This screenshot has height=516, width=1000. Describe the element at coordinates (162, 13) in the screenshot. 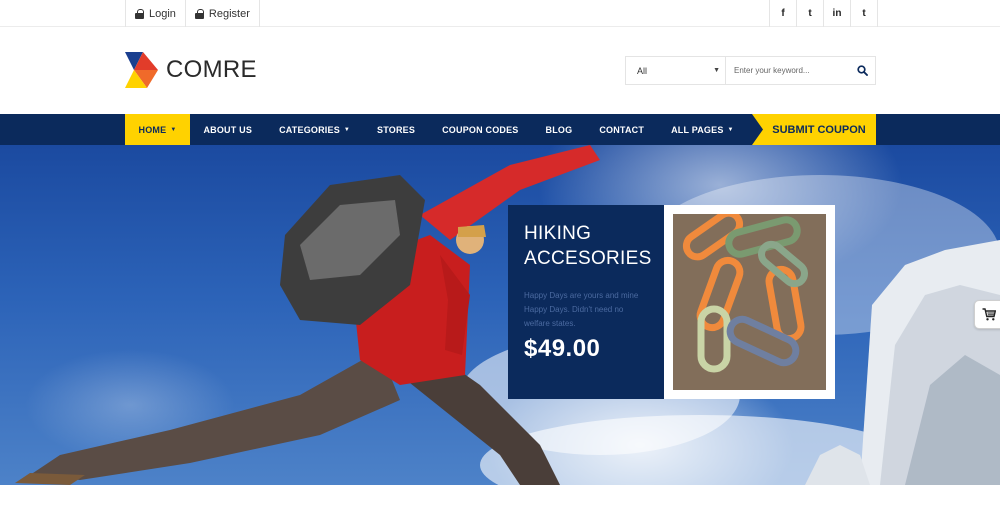

I see `login-label: Login` at that location.